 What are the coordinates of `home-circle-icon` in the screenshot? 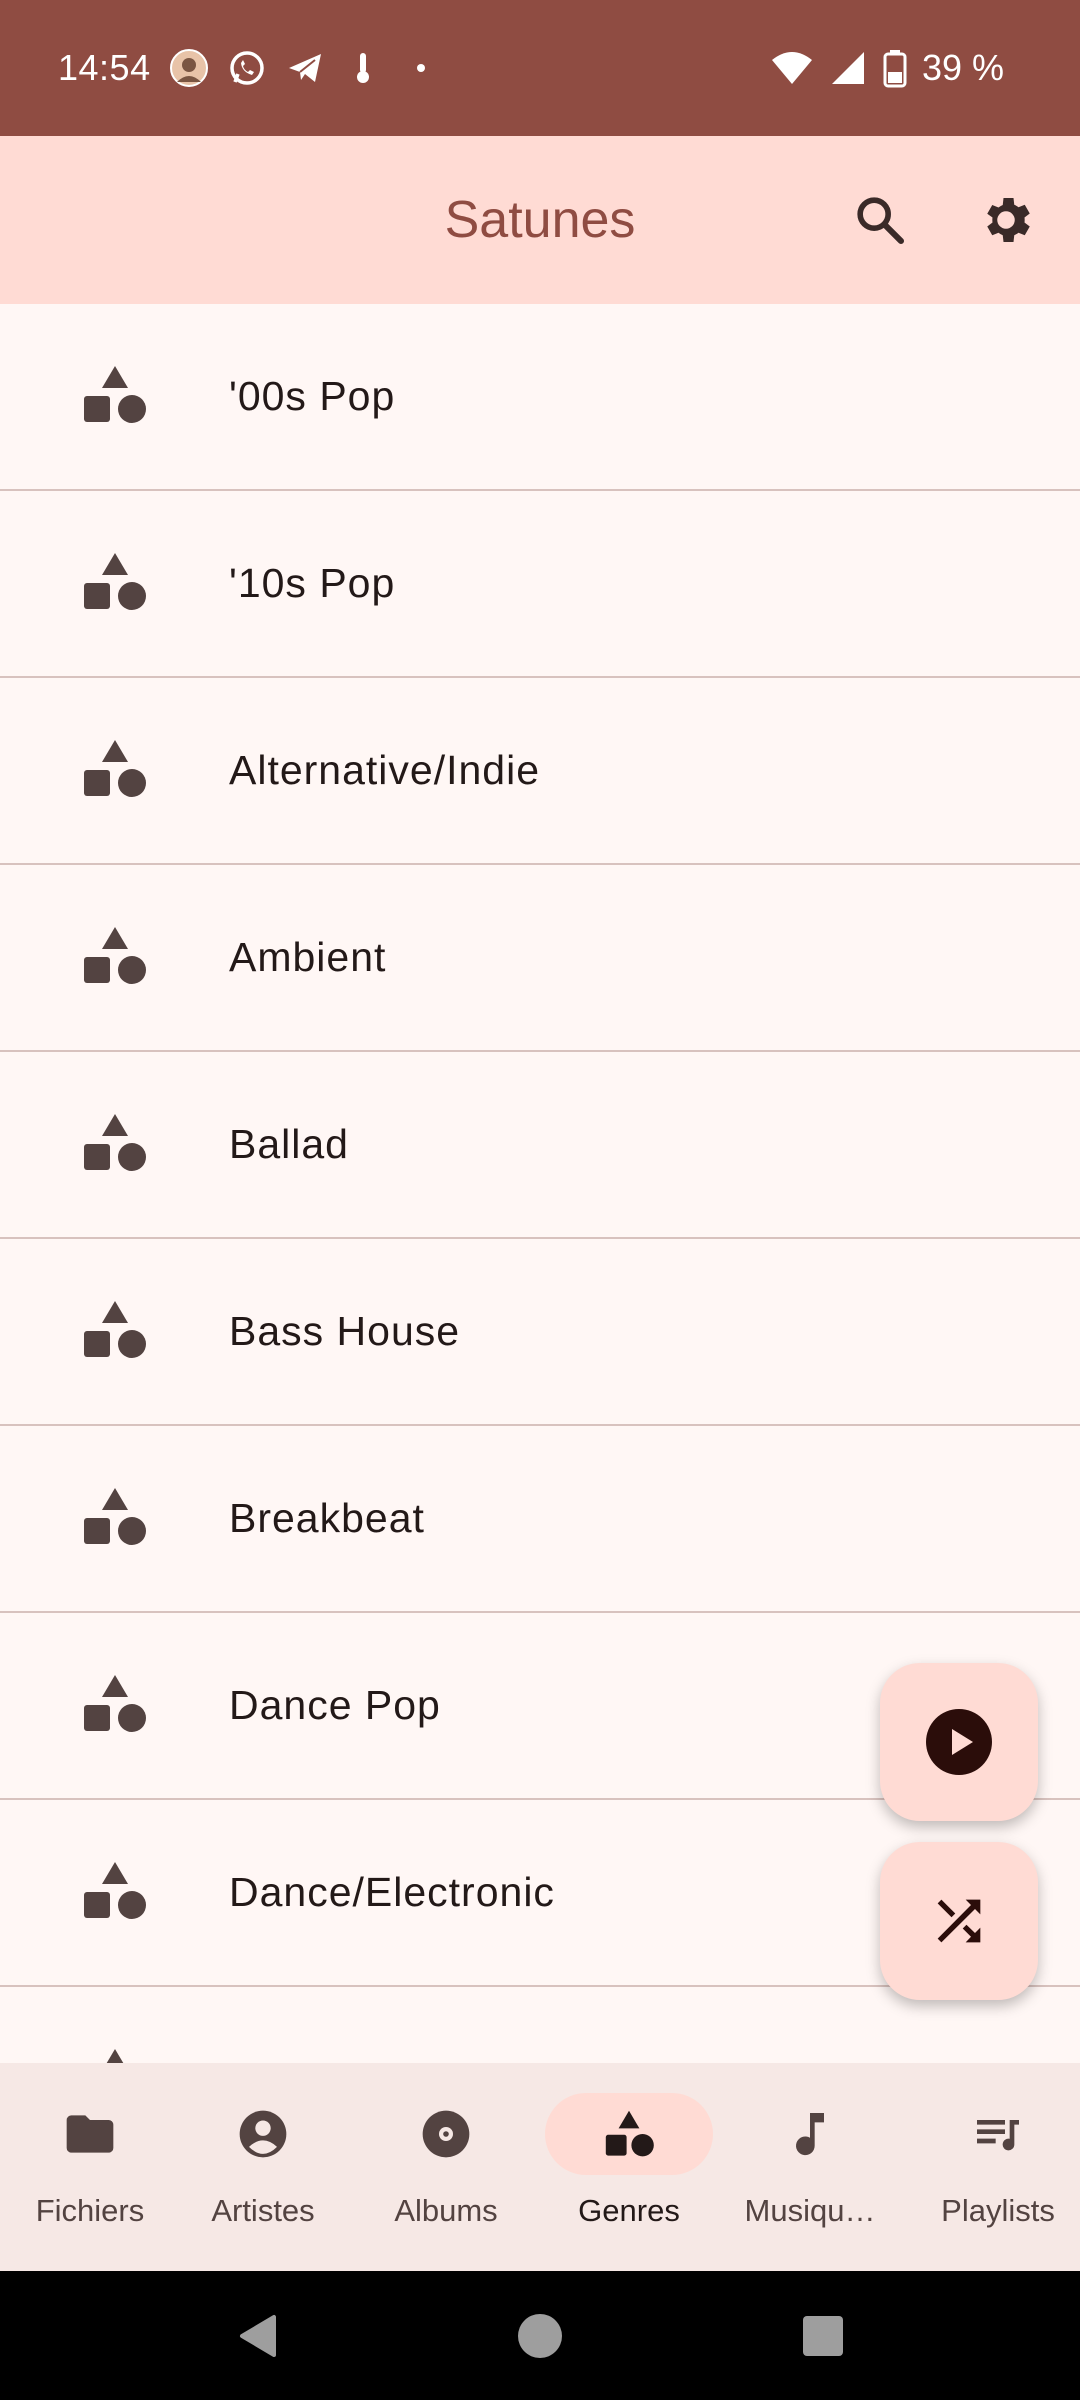 It's located at (540, 2336).